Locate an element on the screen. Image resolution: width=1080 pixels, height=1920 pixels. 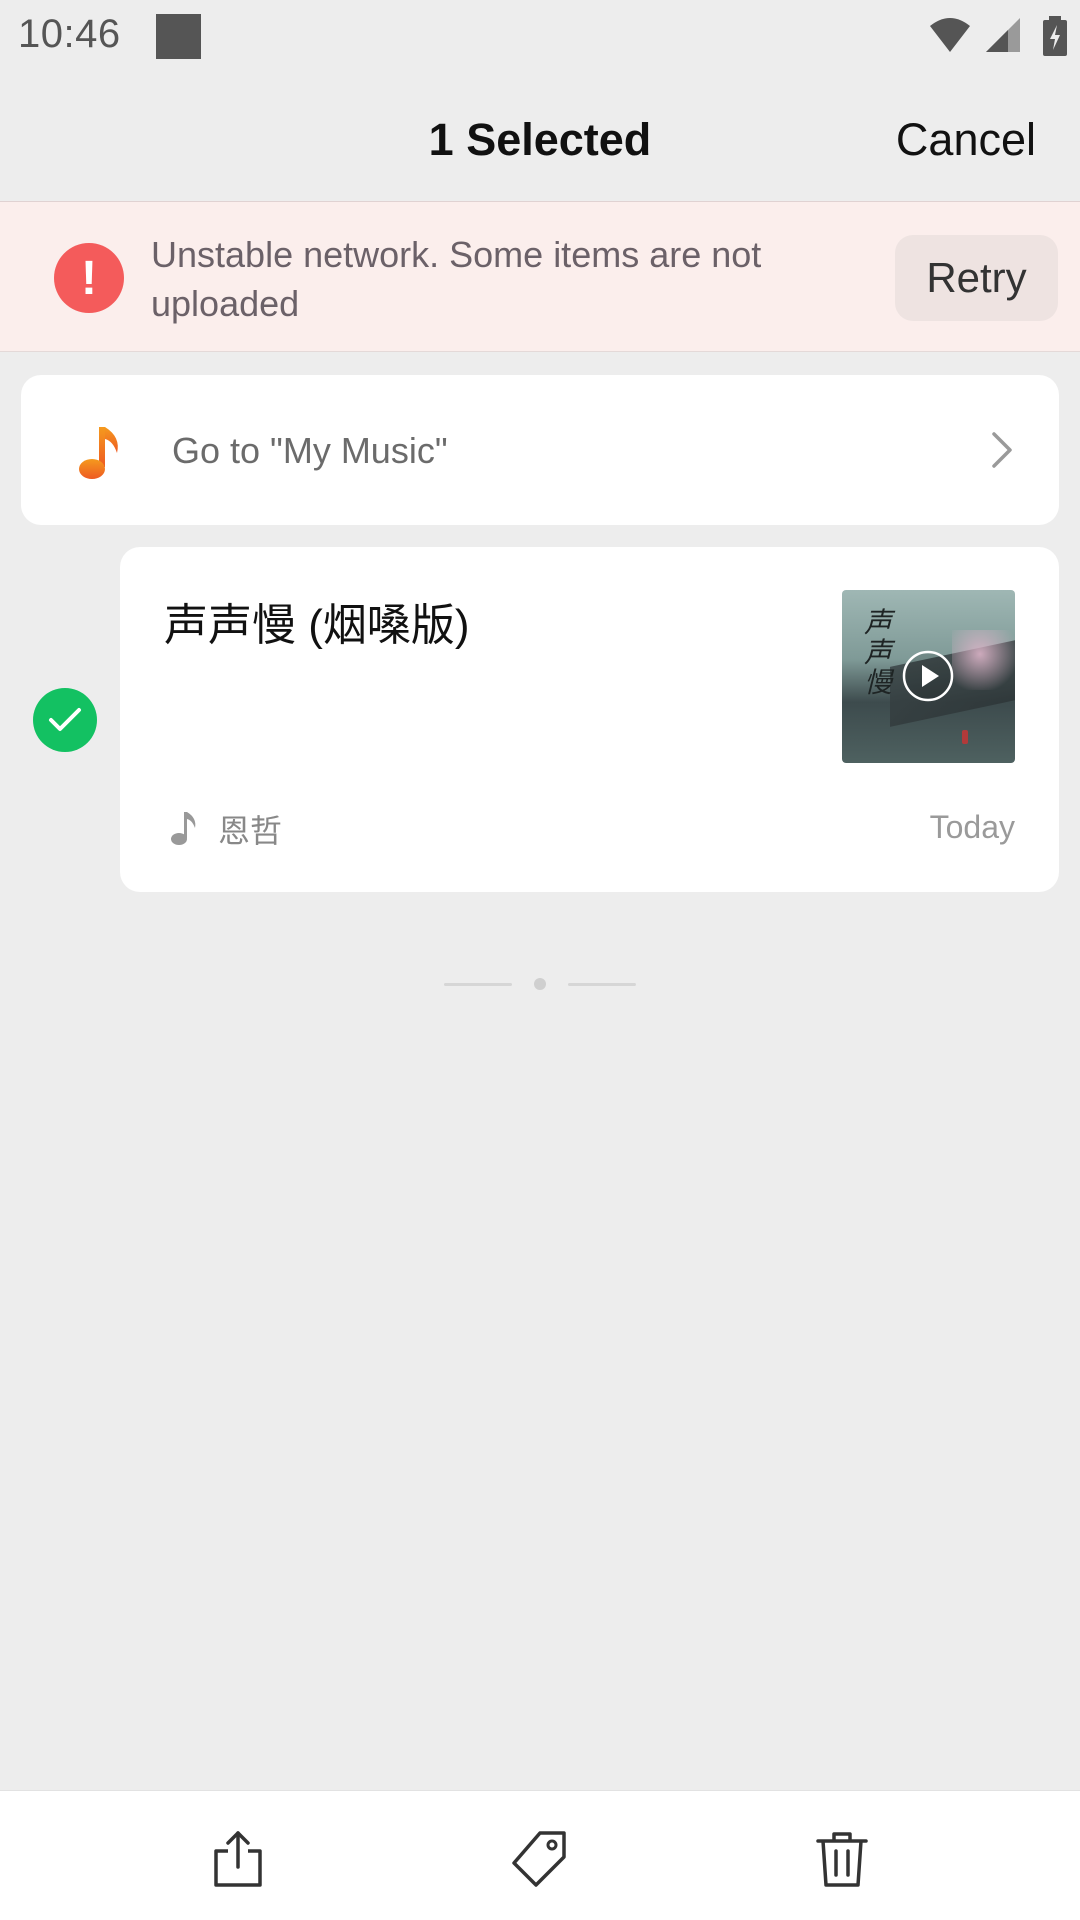
cover-art-figure is located at coordinates (965, 737).